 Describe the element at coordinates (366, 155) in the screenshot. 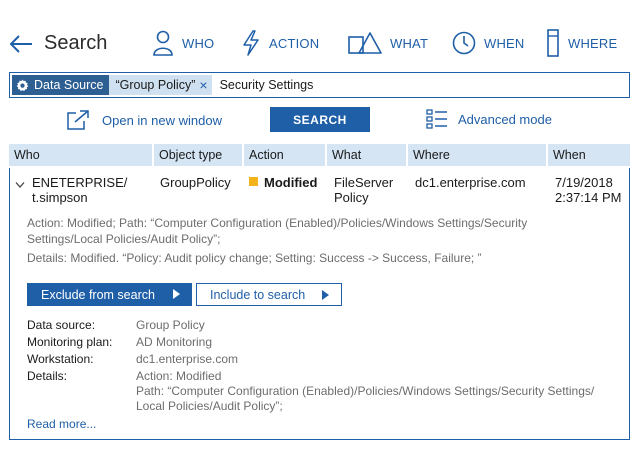

I see `column-header-what: What` at that location.